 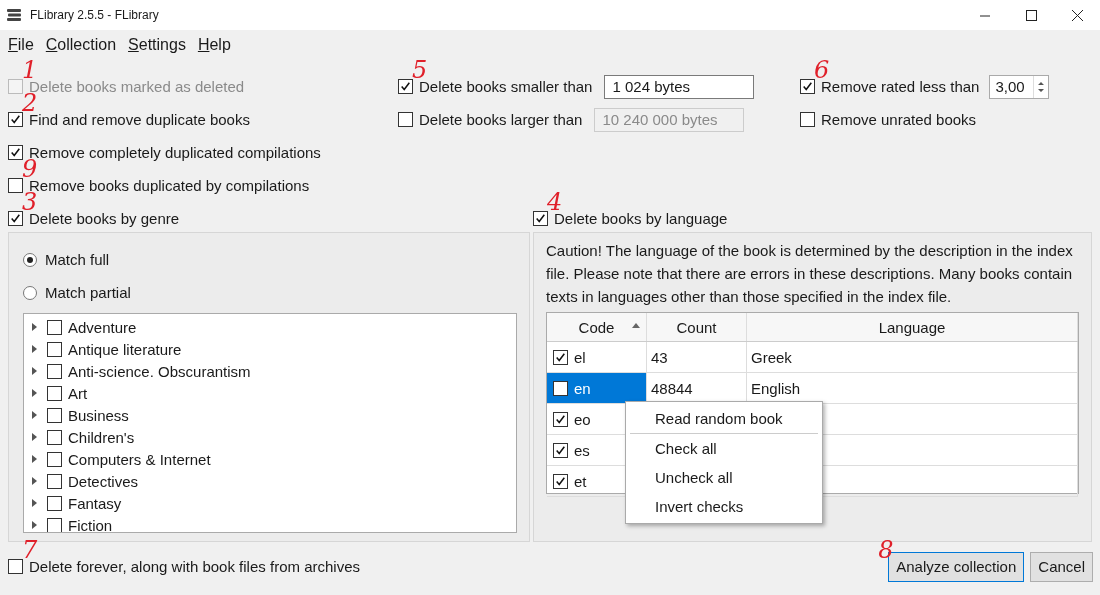 What do you see at coordinates (88, 292) in the screenshot?
I see `radio-label: Match partial` at bounding box center [88, 292].